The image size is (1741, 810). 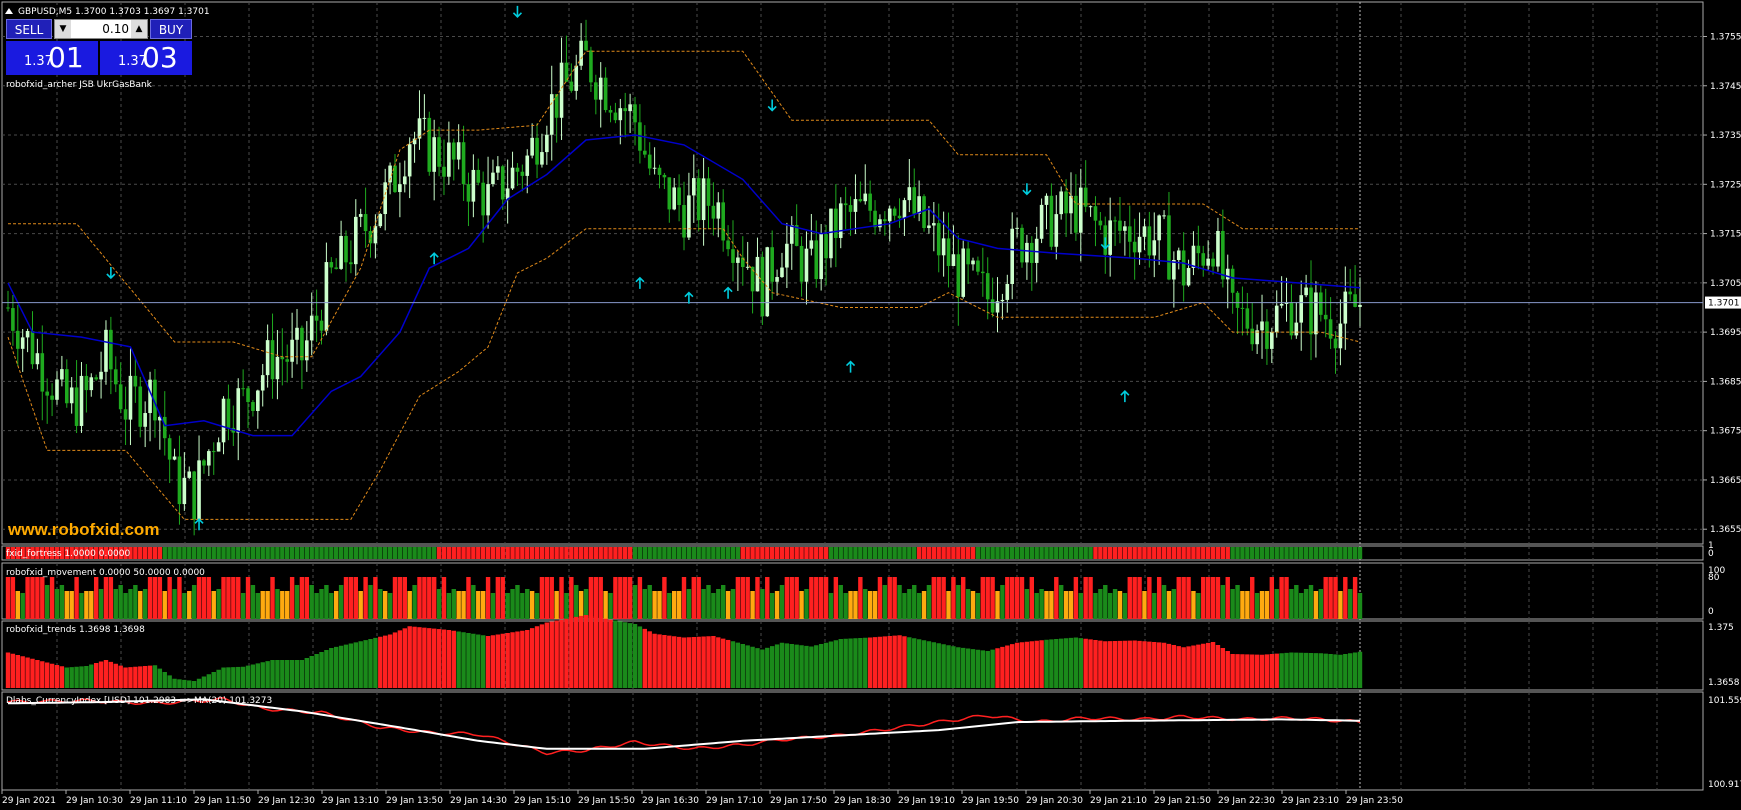 I want to click on lot-increase-icon: ▲, so click(x=139, y=29).